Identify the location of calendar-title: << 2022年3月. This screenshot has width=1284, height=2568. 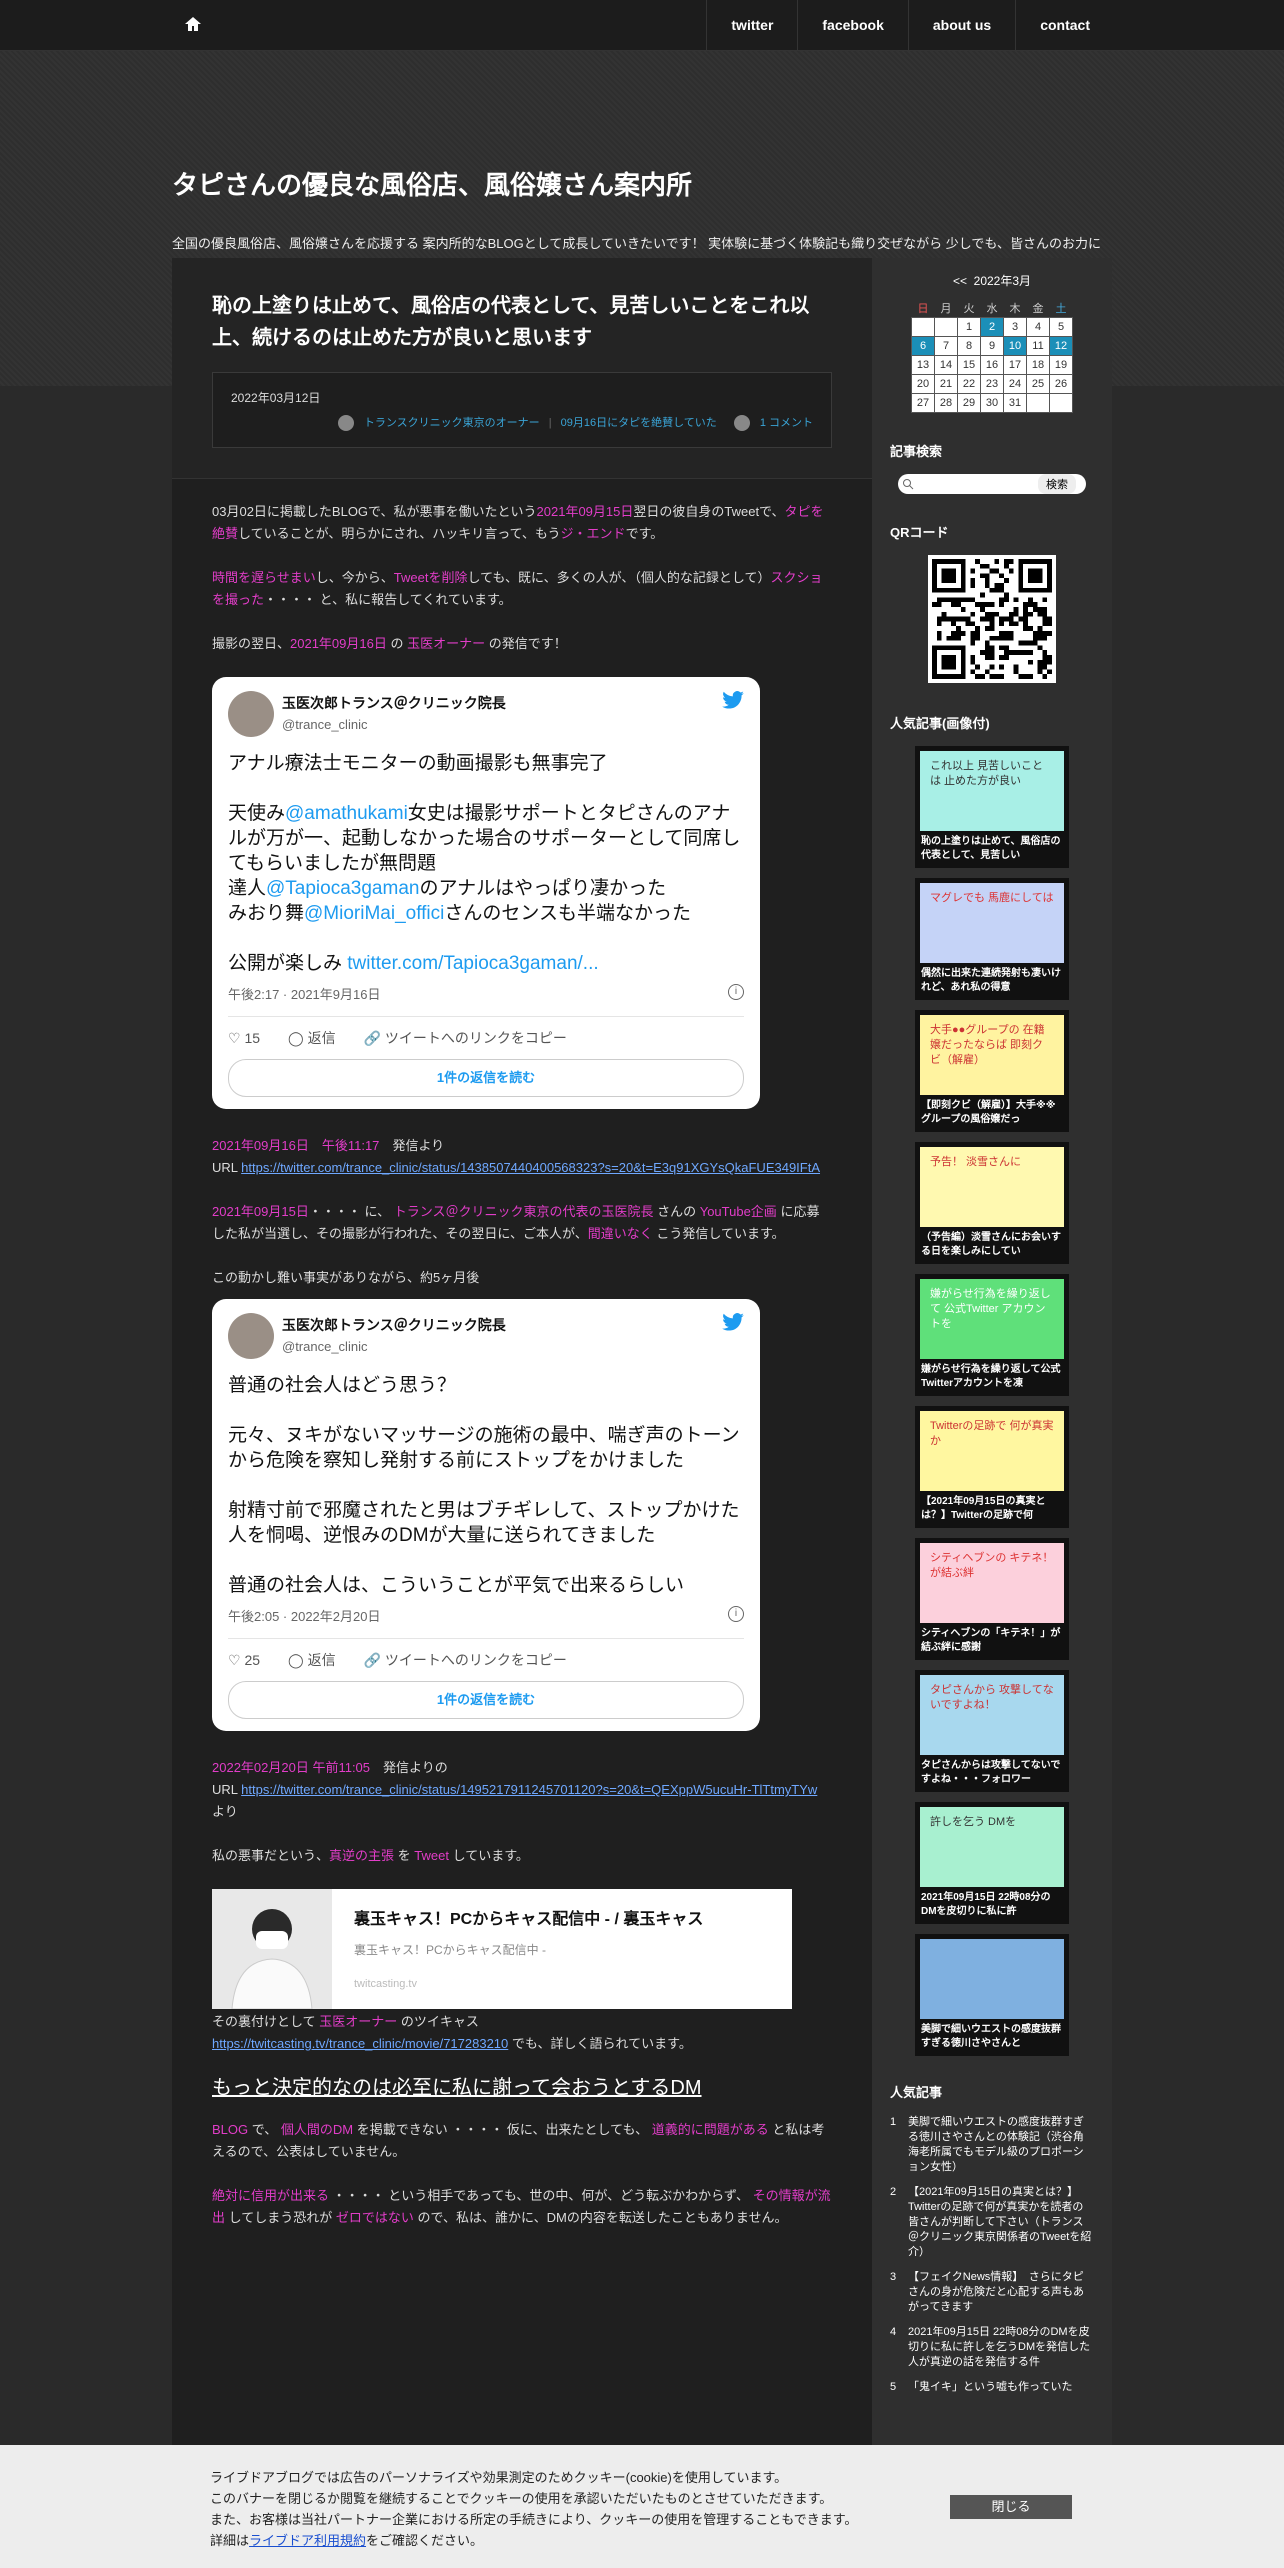
(992, 281).